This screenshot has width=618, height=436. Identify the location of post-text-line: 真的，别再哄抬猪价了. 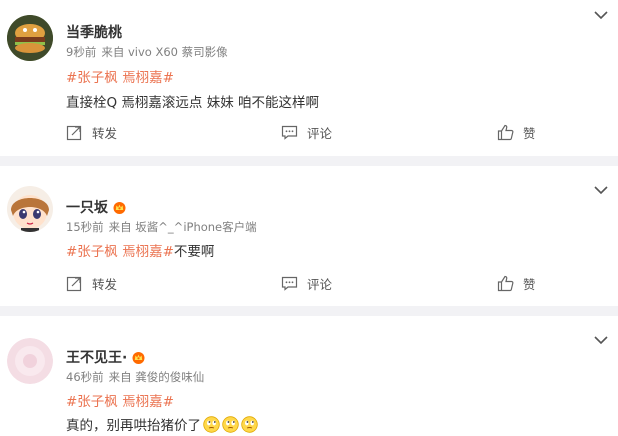
(162, 424).